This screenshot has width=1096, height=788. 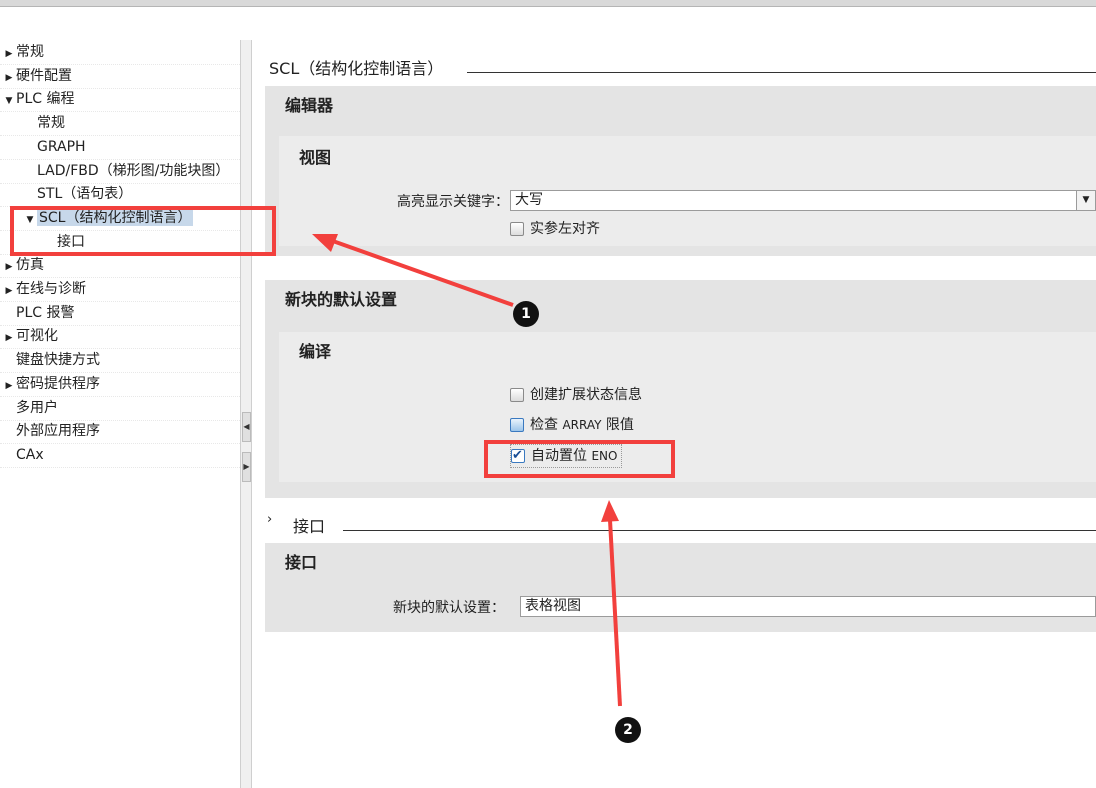 I want to click on sidebar-item: GRAPH, so click(x=120, y=148).